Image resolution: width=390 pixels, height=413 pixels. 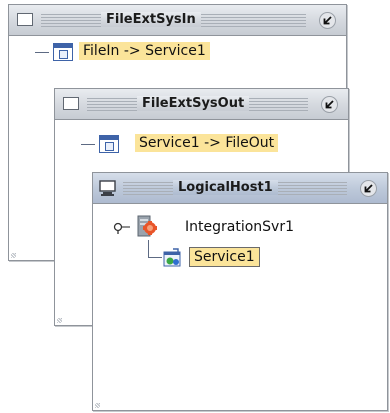 I want to click on window-titlebar: FileExtSysOut, so click(x=201, y=104).